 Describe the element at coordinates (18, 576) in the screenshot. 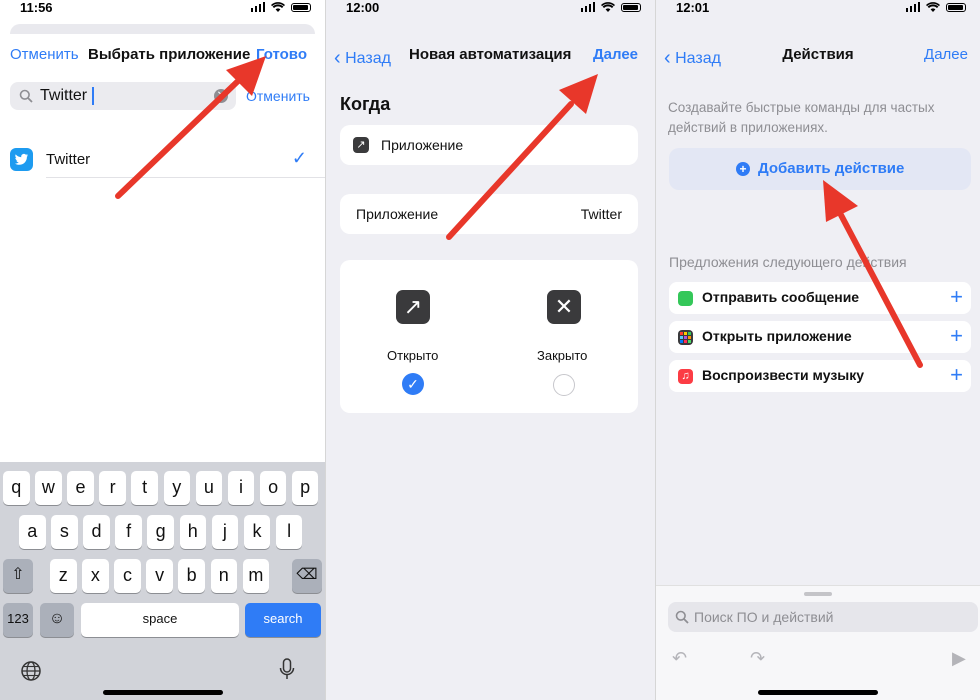

I see `shift-icon: ⇧` at that location.